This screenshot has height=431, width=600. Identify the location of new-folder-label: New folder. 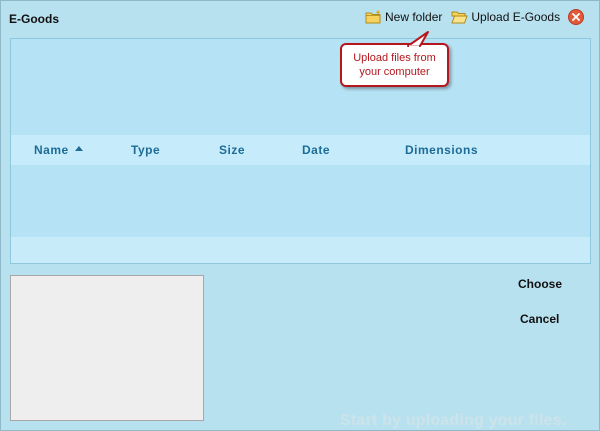
(414, 17).